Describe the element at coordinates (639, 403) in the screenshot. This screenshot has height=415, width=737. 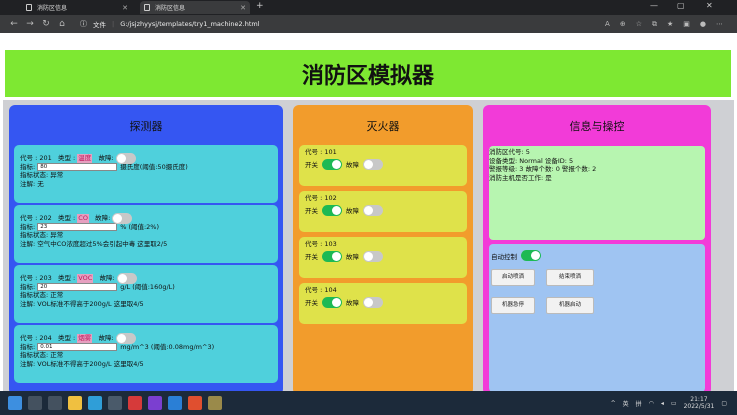
I see `ime-lang-2: 拼` at that location.